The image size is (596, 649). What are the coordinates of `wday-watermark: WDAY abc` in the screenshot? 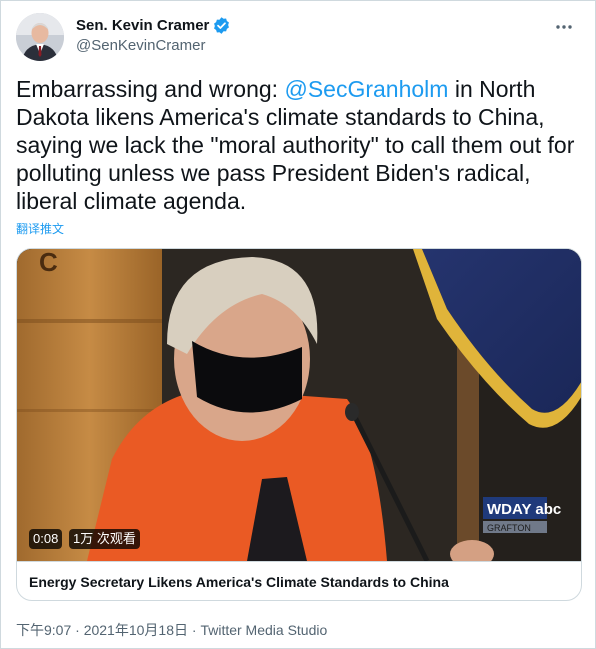 It's located at (524, 509).